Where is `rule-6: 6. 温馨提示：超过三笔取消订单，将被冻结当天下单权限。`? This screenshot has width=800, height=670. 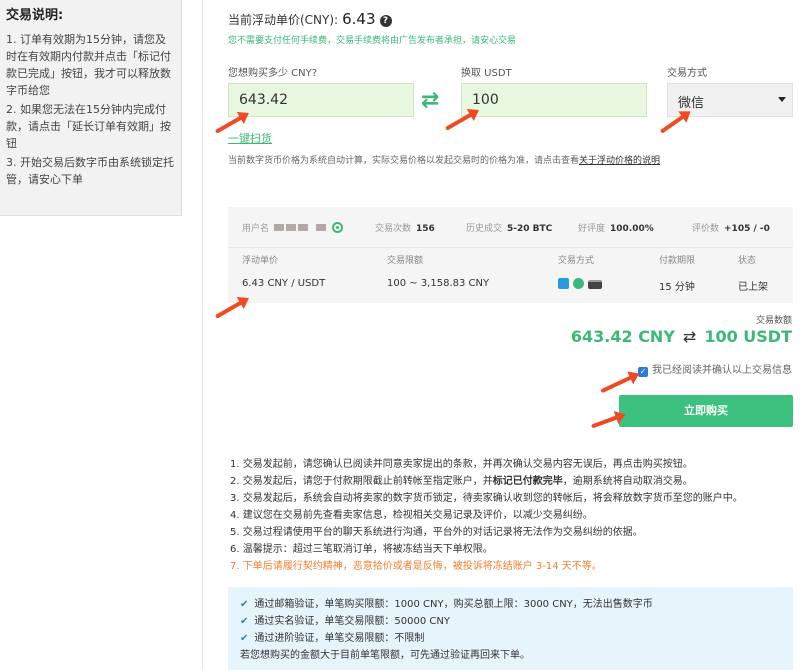 rule-6: 6. 温馨提示：超过三笔取消订单，将被冻结当天下单权限。 is located at coordinates (361, 549).